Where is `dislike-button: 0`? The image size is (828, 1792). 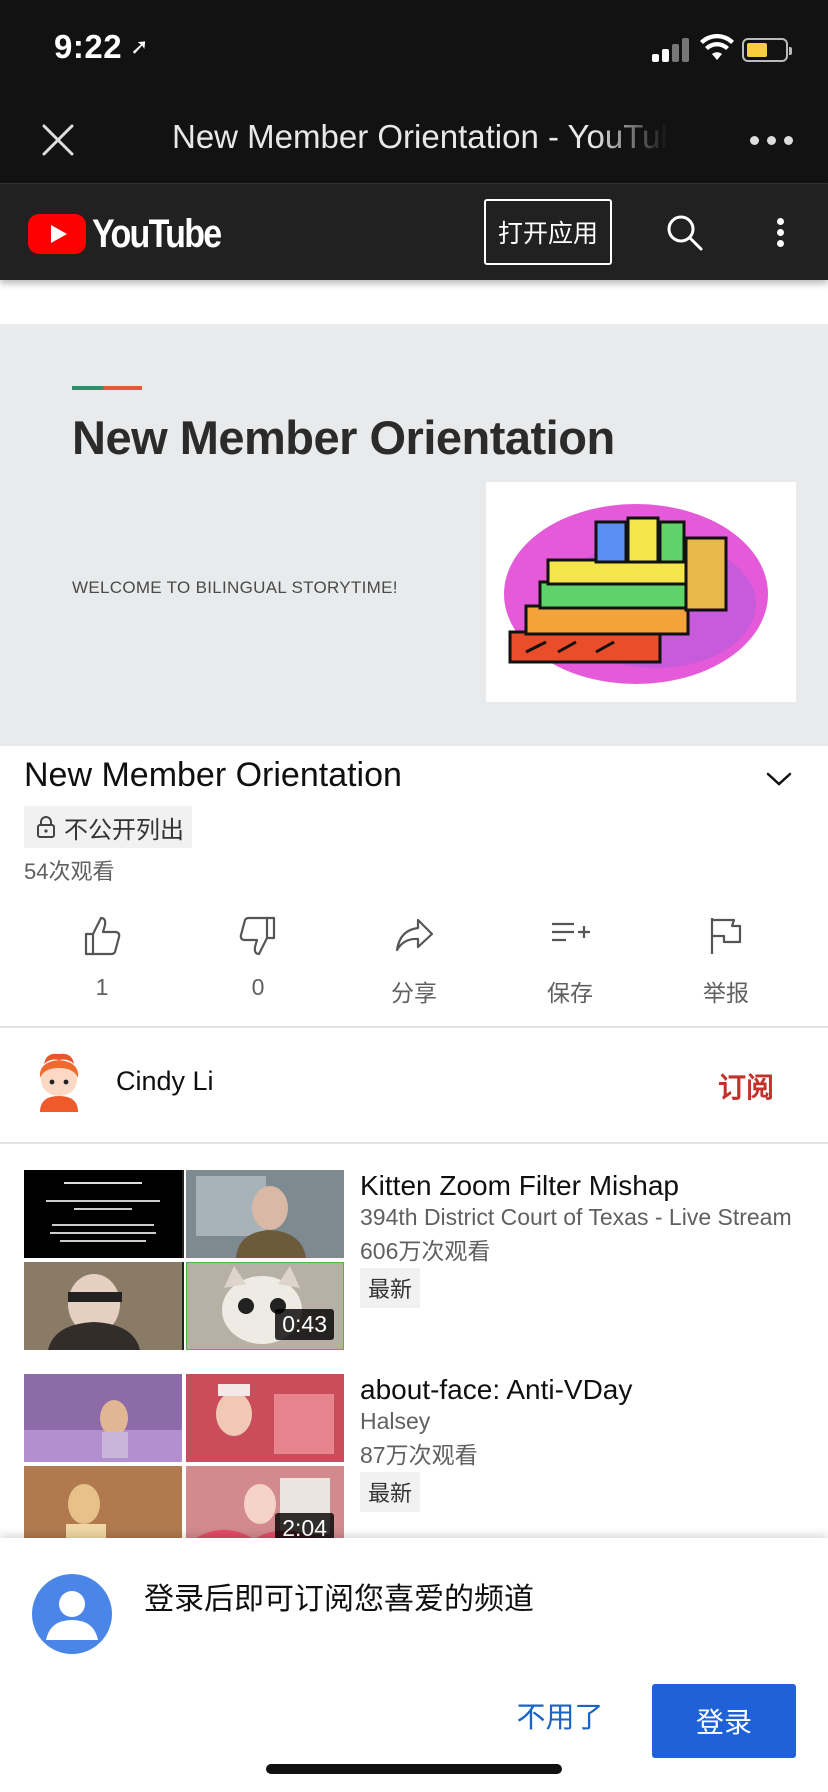
dislike-button: 0 is located at coordinates (258, 963).